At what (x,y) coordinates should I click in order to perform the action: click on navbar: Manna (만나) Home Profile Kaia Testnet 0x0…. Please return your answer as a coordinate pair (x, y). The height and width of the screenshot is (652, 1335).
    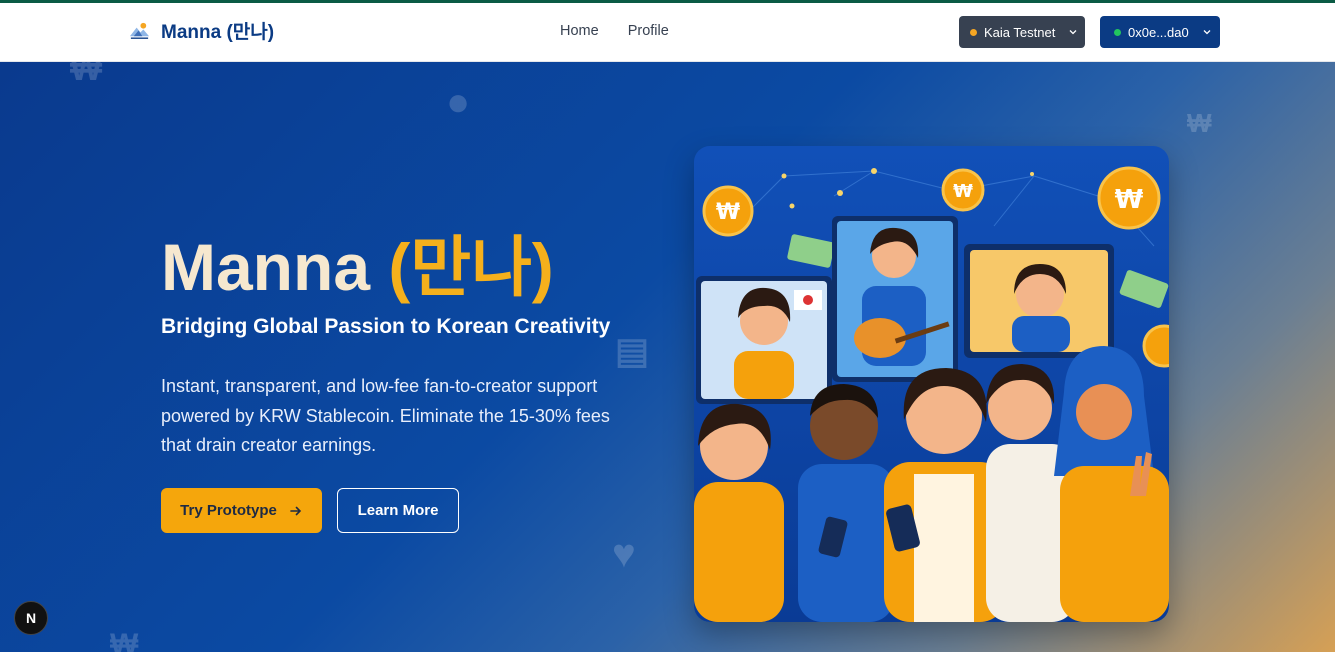
    Looking at the image, I should click on (667, 32).